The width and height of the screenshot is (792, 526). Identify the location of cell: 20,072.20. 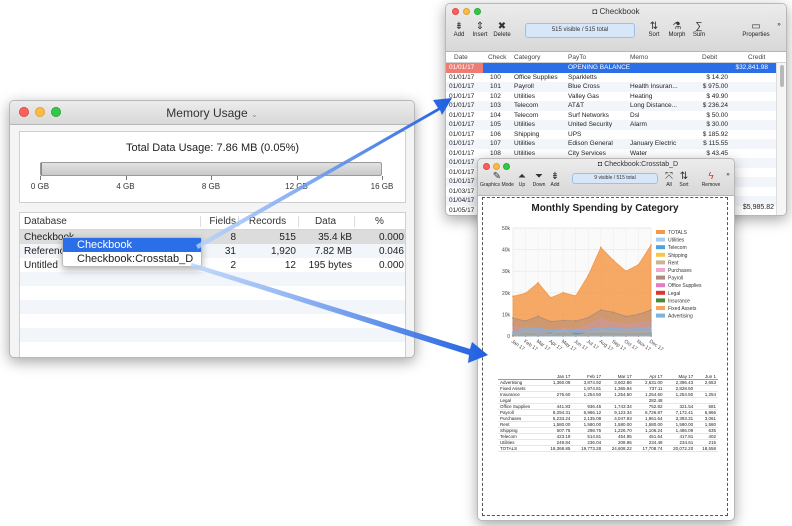
(680, 449).